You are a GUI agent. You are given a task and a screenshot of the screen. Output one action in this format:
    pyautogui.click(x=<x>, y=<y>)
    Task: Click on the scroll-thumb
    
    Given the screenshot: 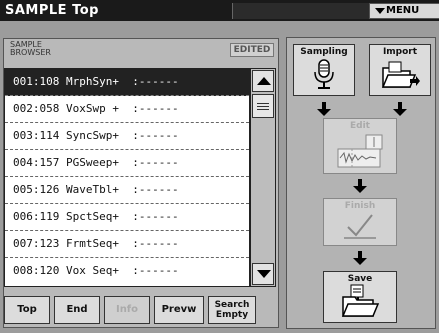 What is the action you would take?
    pyautogui.click(x=263, y=106)
    